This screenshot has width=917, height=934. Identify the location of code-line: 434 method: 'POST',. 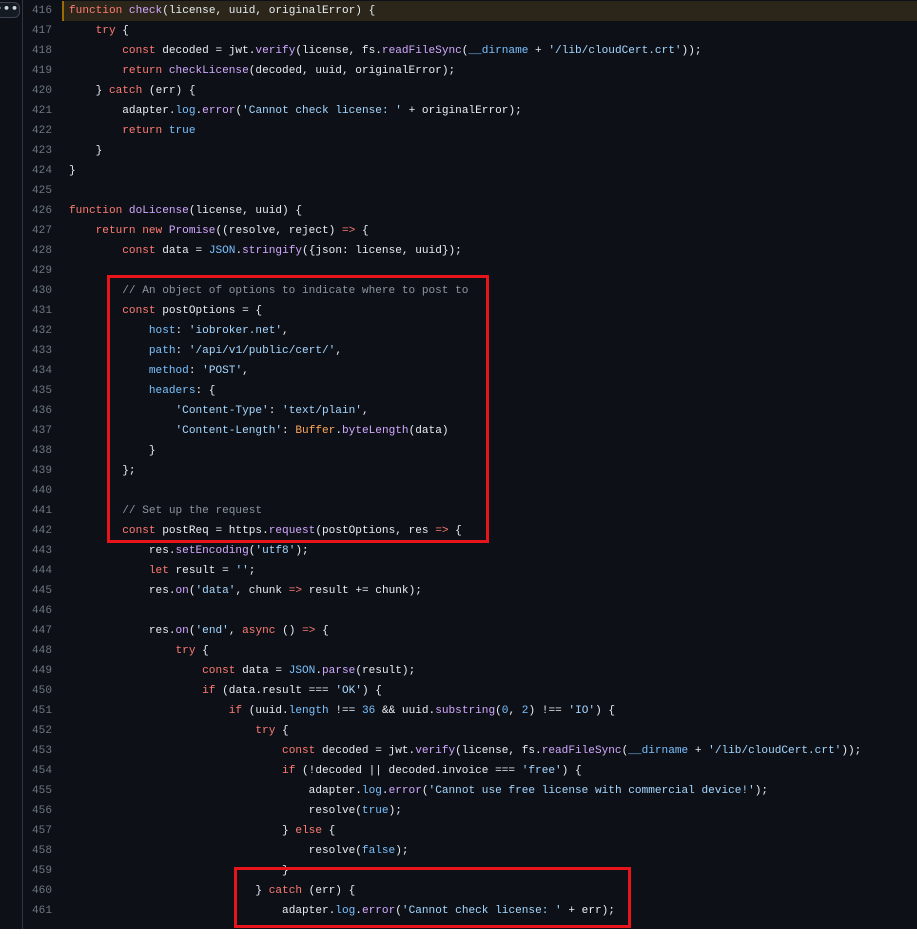
(458, 371).